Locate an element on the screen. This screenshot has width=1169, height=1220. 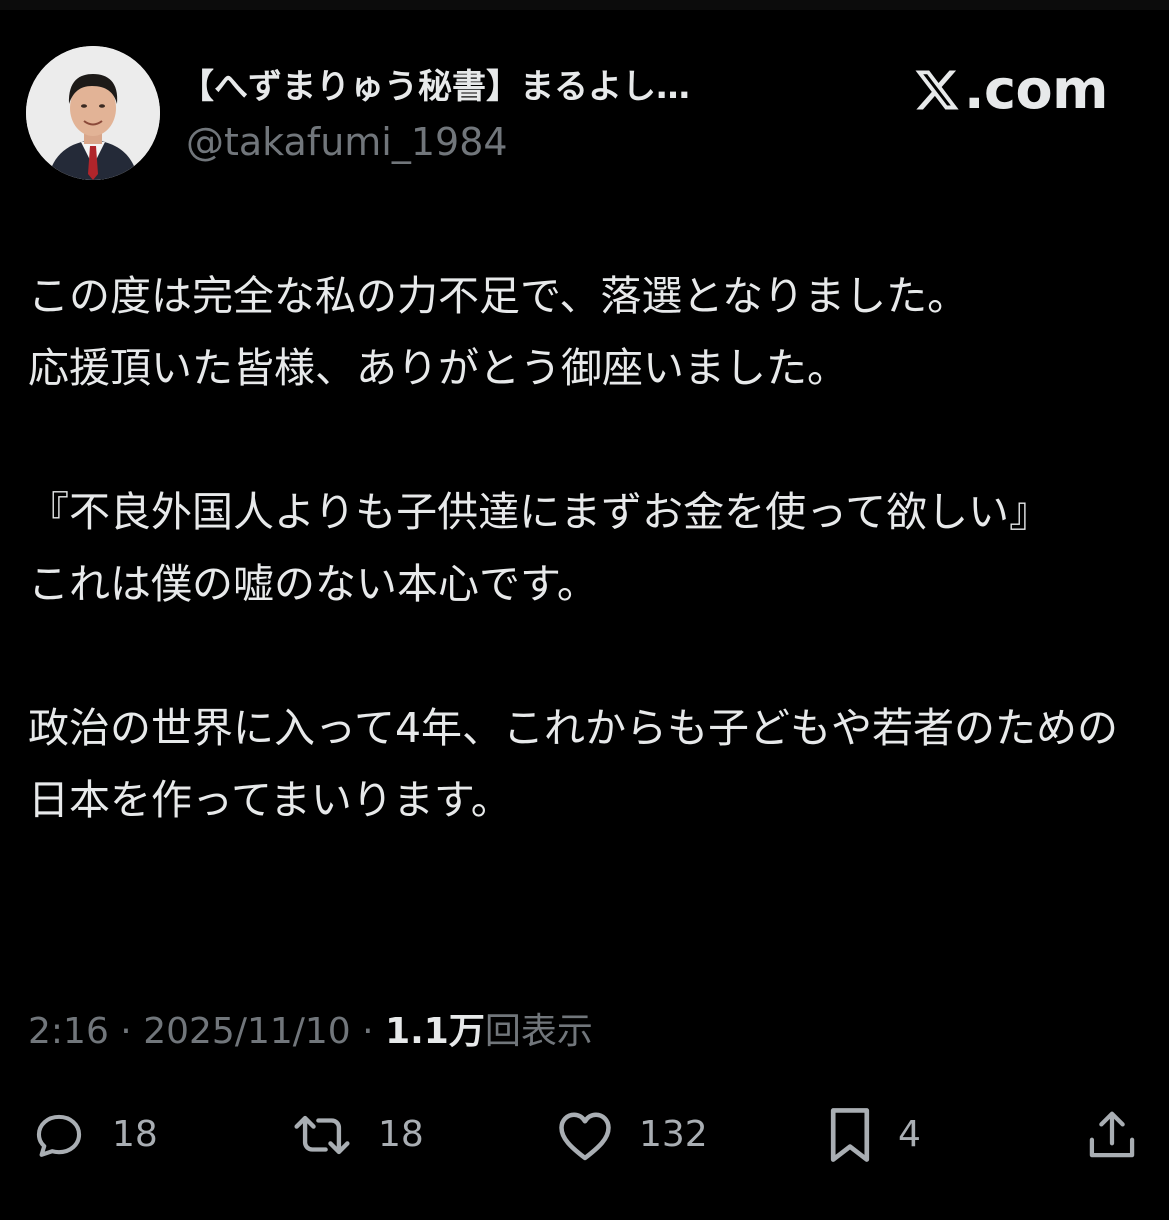
reply-button: 18 is located at coordinates (94, 1135).